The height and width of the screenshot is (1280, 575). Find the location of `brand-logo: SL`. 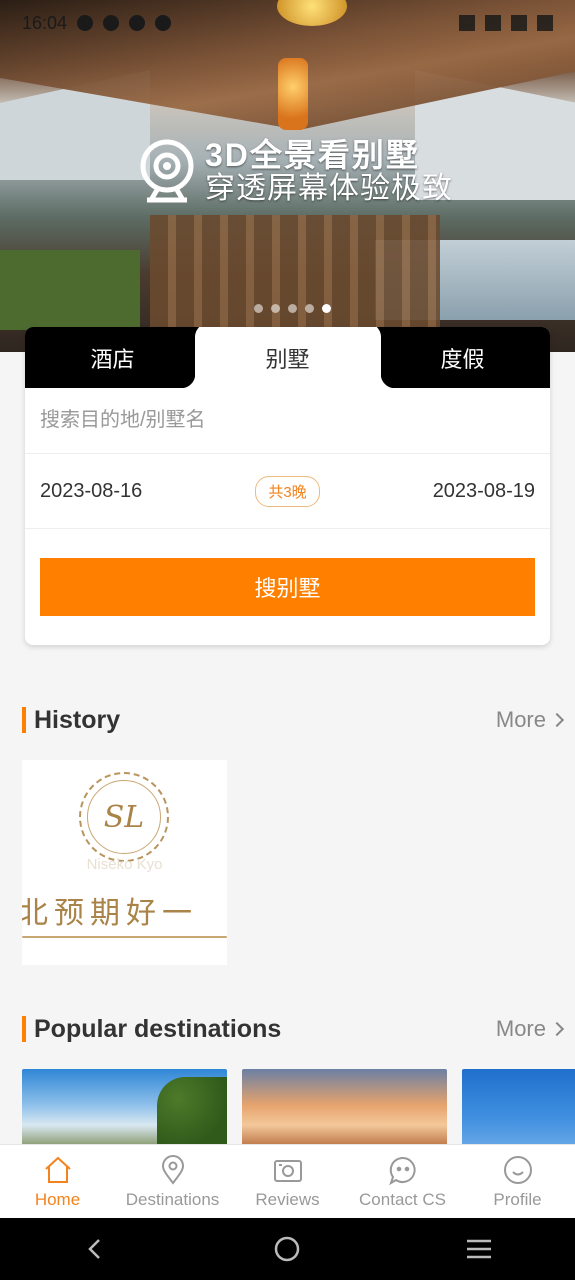

brand-logo: SL is located at coordinates (124, 817).